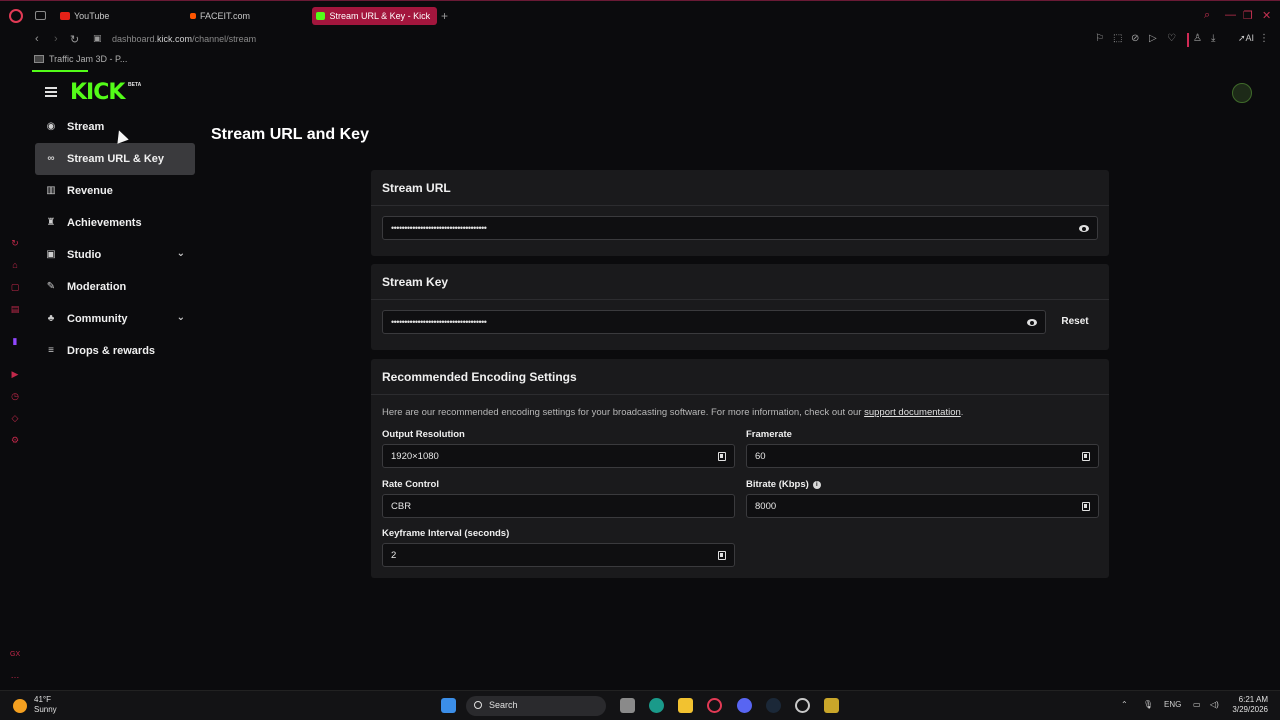  I want to click on tab-youtube: YouTube, so click(121, 16).